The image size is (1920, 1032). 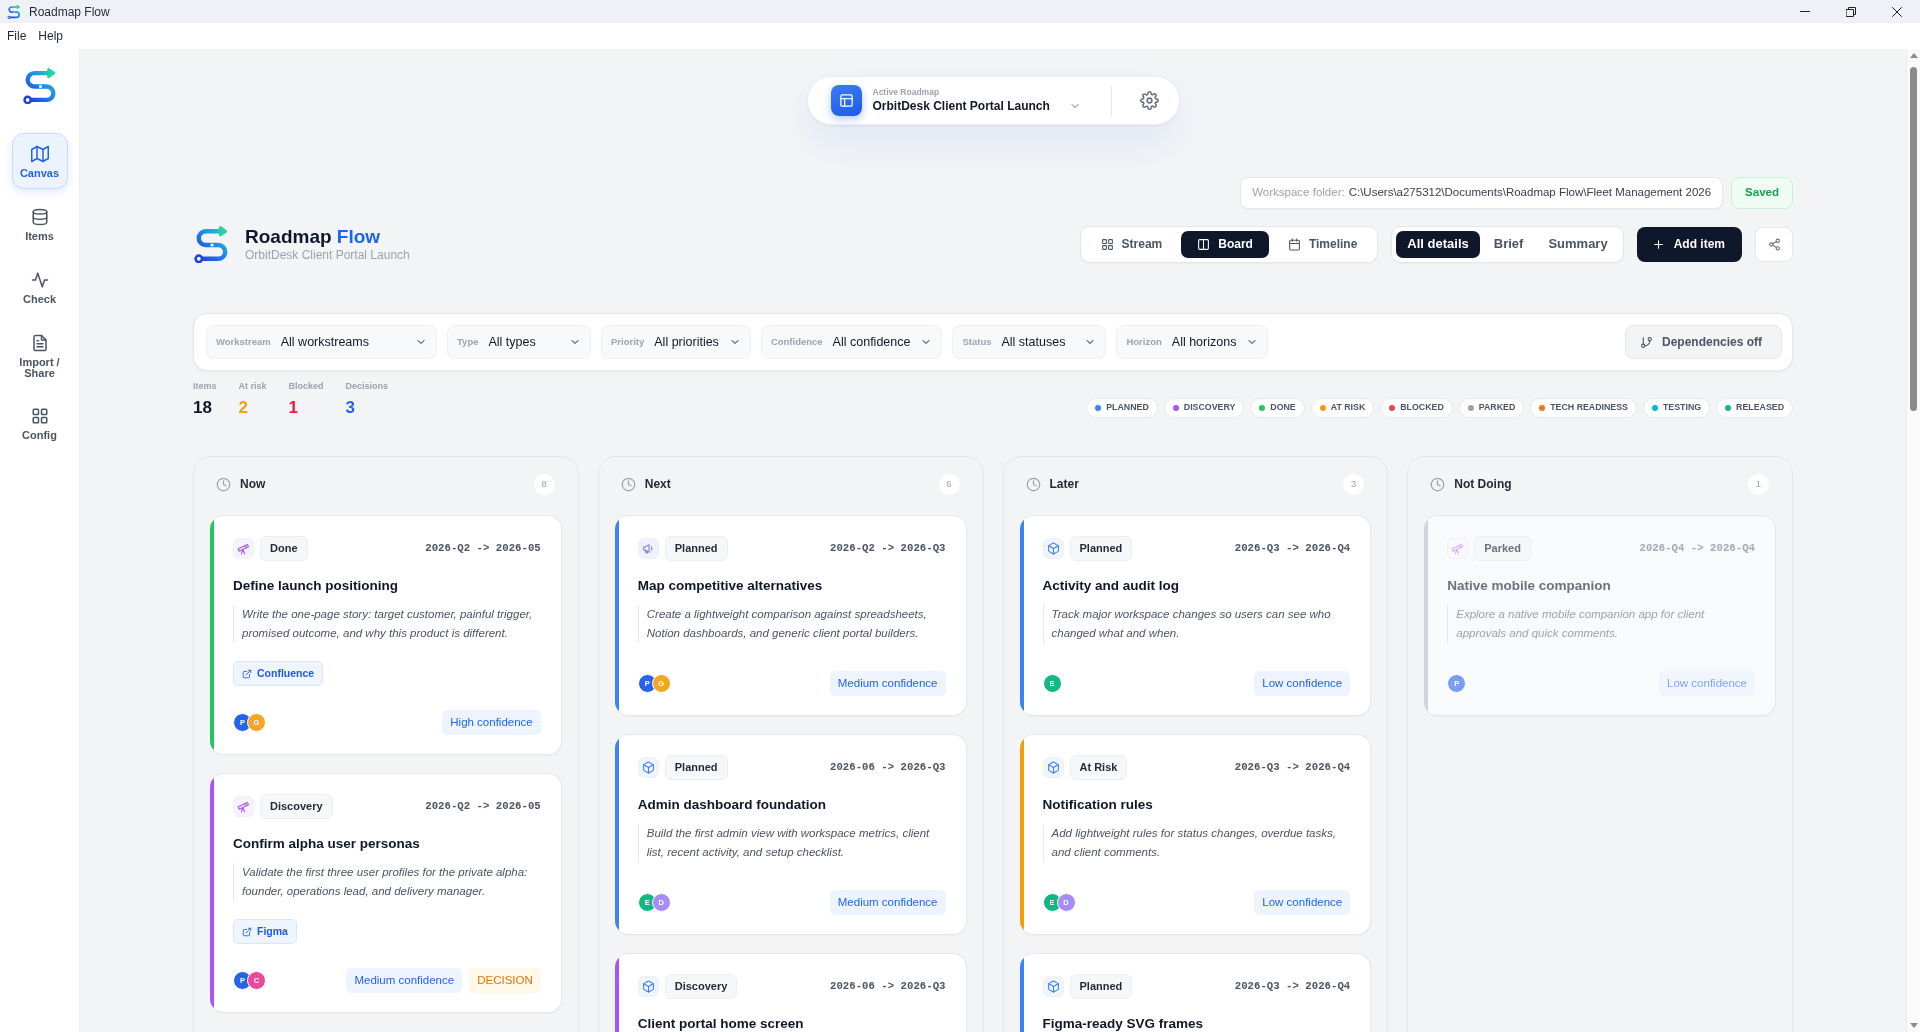 What do you see at coordinates (1195, 992) in the screenshot?
I see `roadmap-card: Planned 2026-Q3 -> 2026-Q4 Figma-ready SVG frames` at bounding box center [1195, 992].